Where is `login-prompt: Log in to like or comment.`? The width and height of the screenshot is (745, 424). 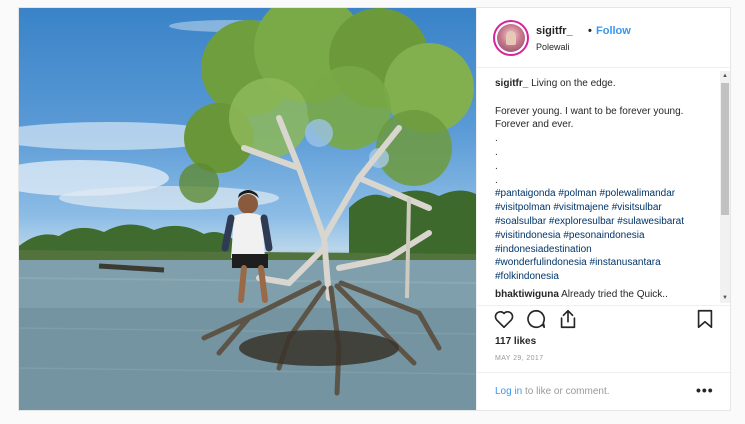
login-prompt: Log in to like or comment. is located at coordinates (552, 391).